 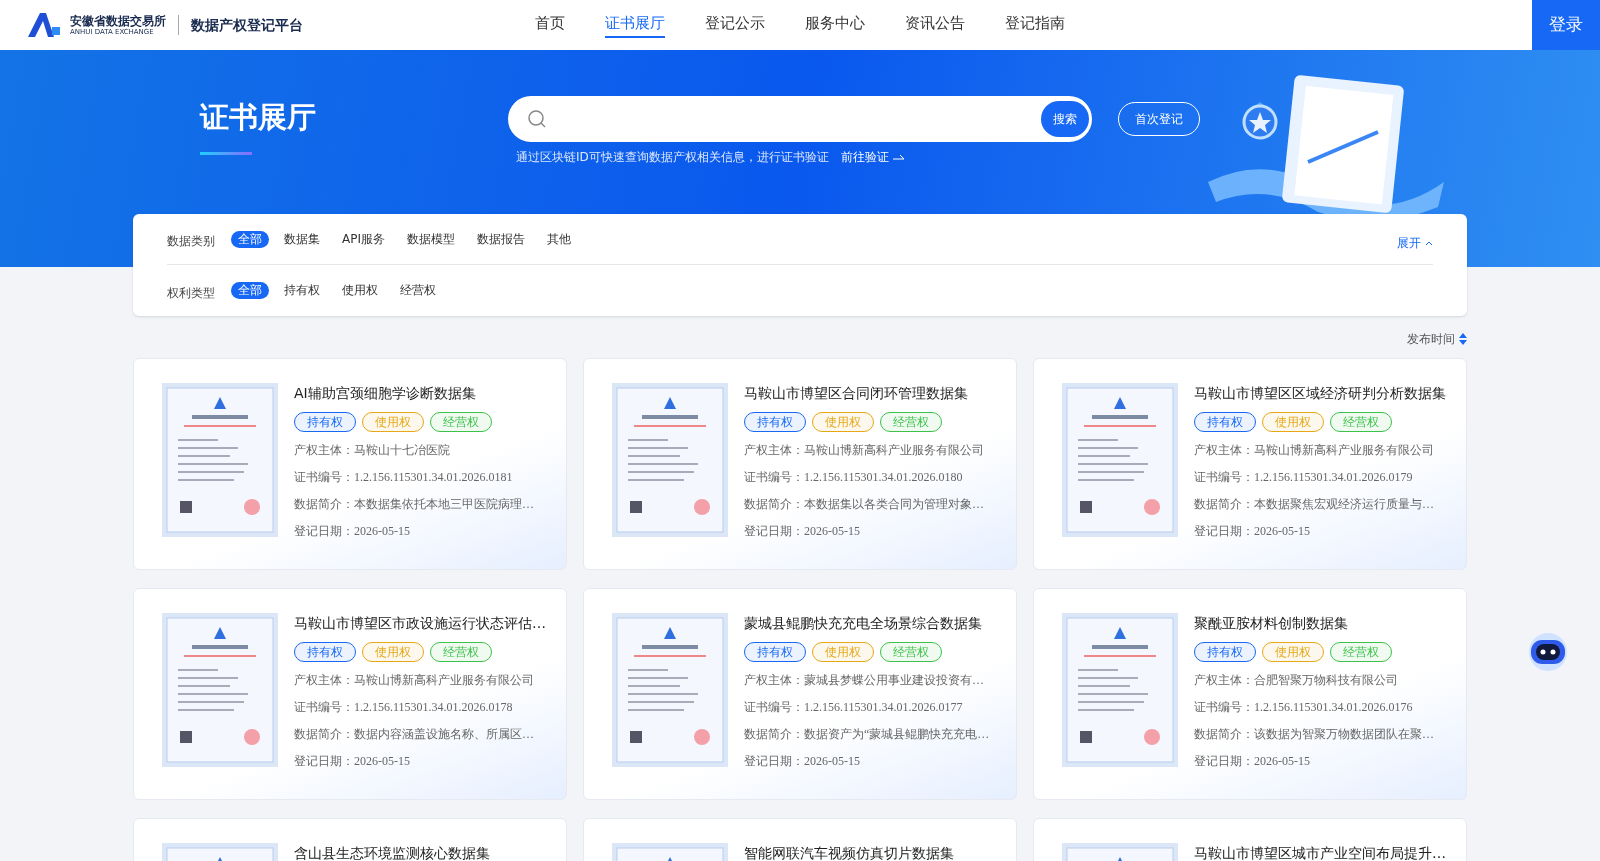 What do you see at coordinates (433, 707) in the screenshot?
I see `field-value: 1.2.156.115301.34.01.2026.0178` at bounding box center [433, 707].